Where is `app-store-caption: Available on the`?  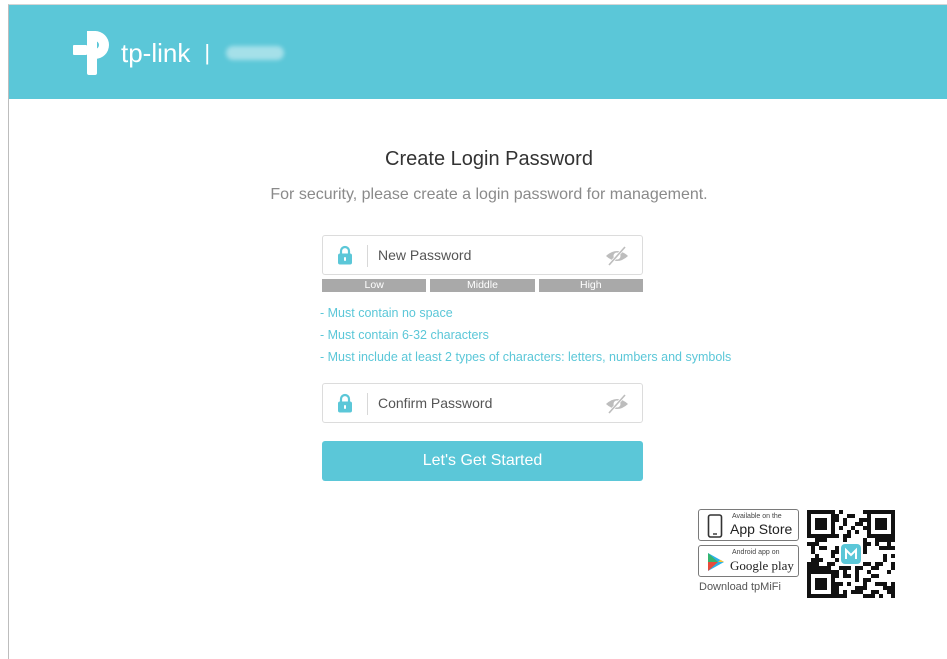 app-store-caption: Available on the is located at coordinates (757, 516).